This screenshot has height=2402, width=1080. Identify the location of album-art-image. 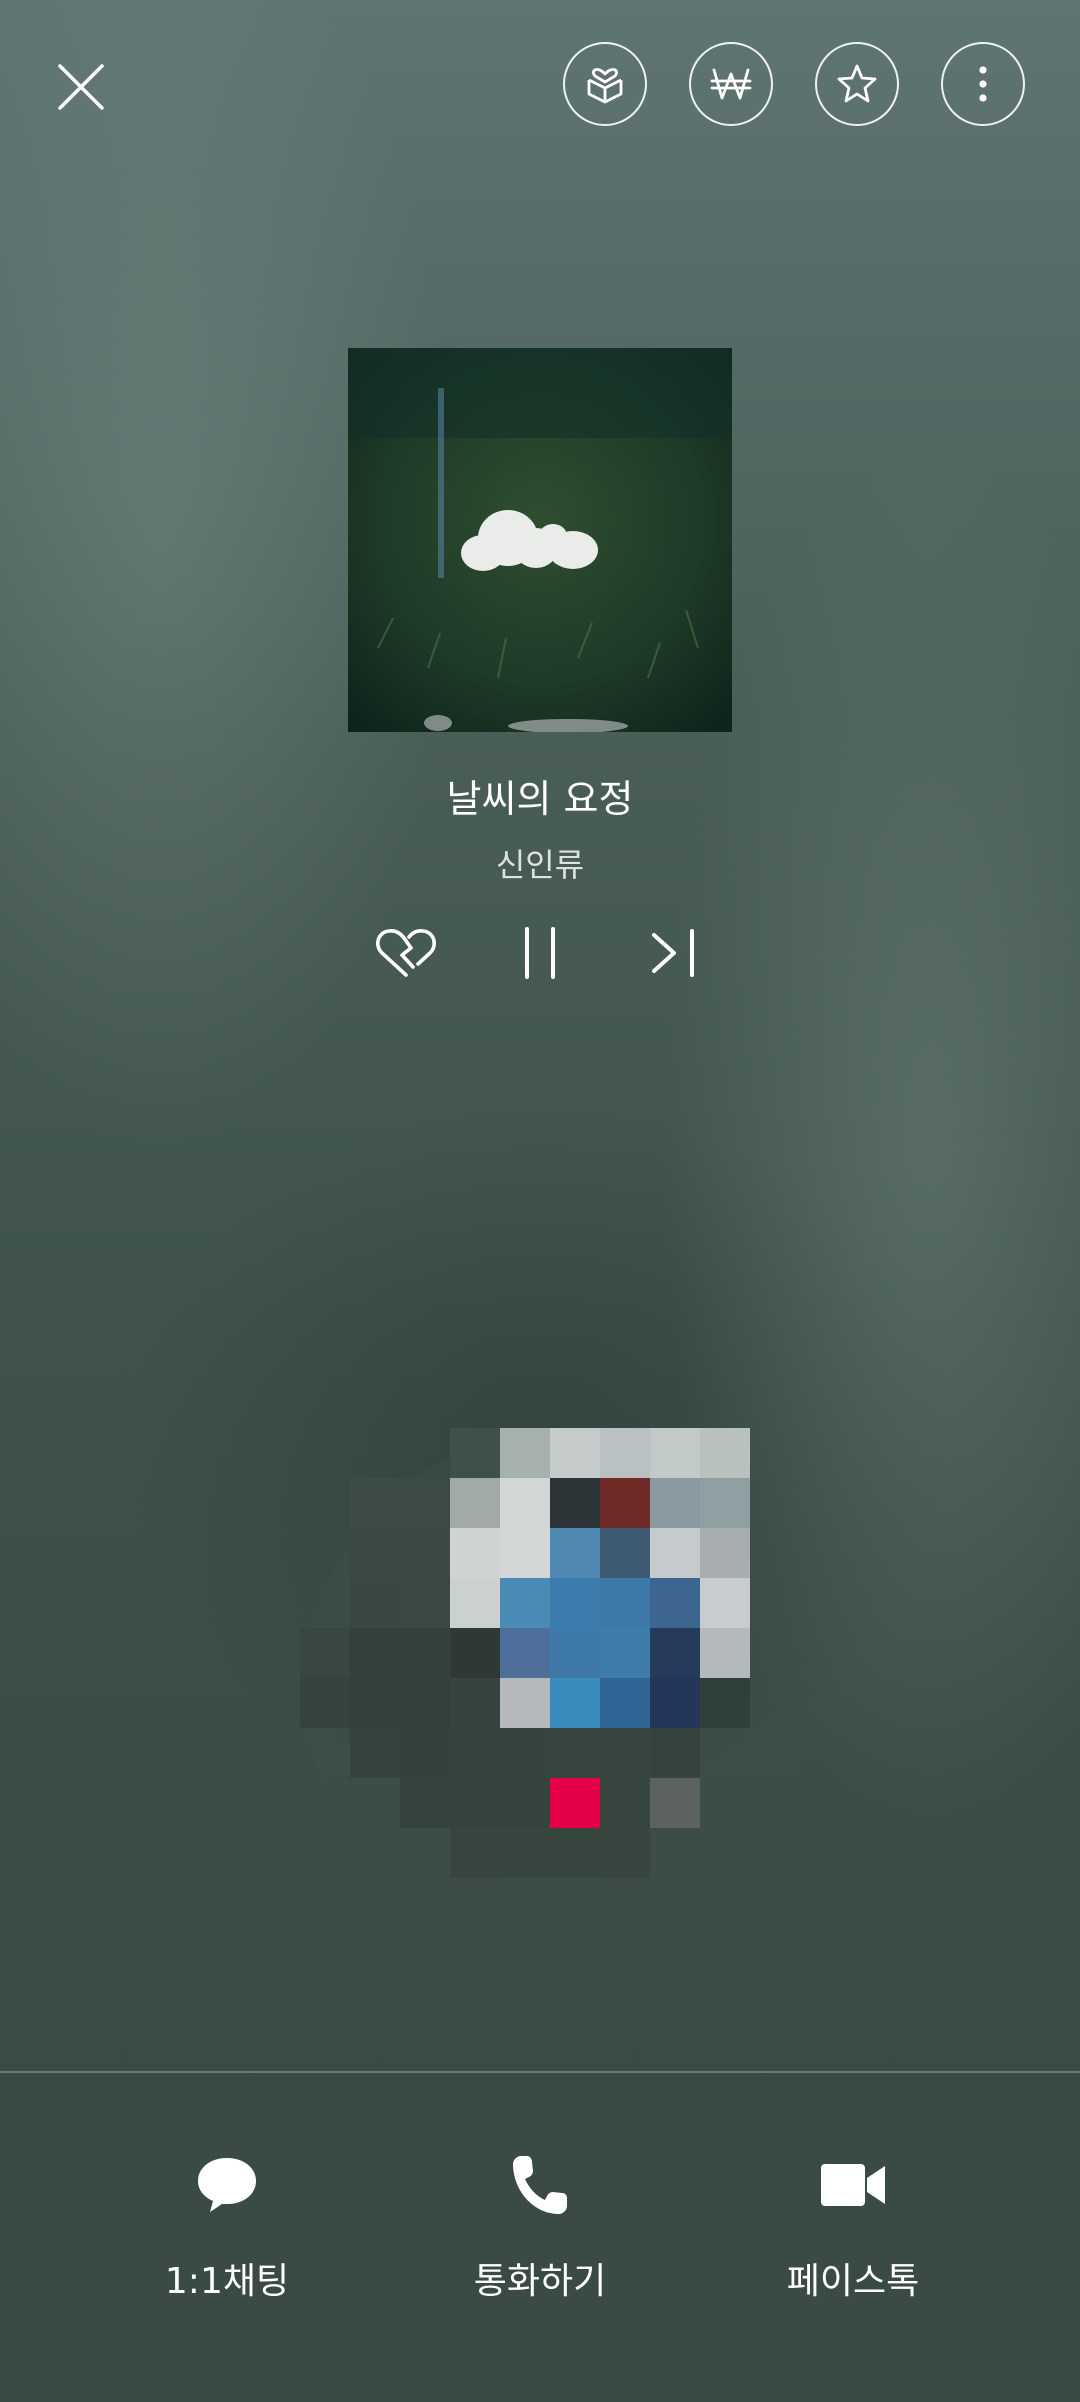
(540, 540).